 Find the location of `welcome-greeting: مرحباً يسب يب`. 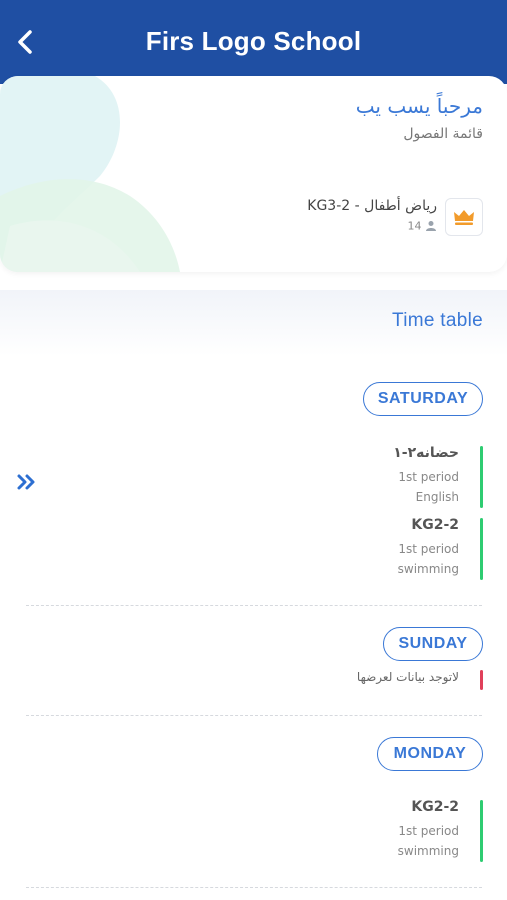

welcome-greeting: مرحباً يسب يب is located at coordinates (419, 106).